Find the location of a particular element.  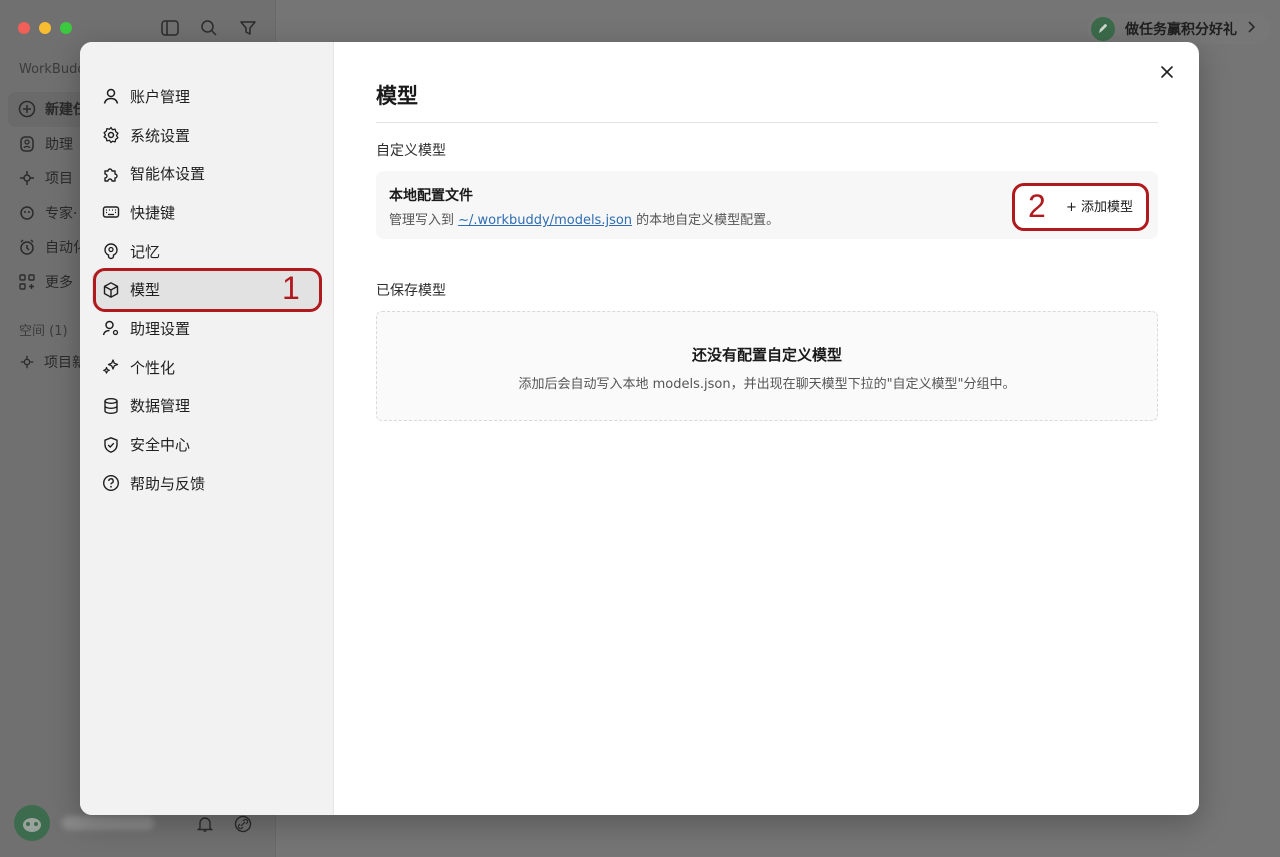

filter-icon is located at coordinates (248, 28).